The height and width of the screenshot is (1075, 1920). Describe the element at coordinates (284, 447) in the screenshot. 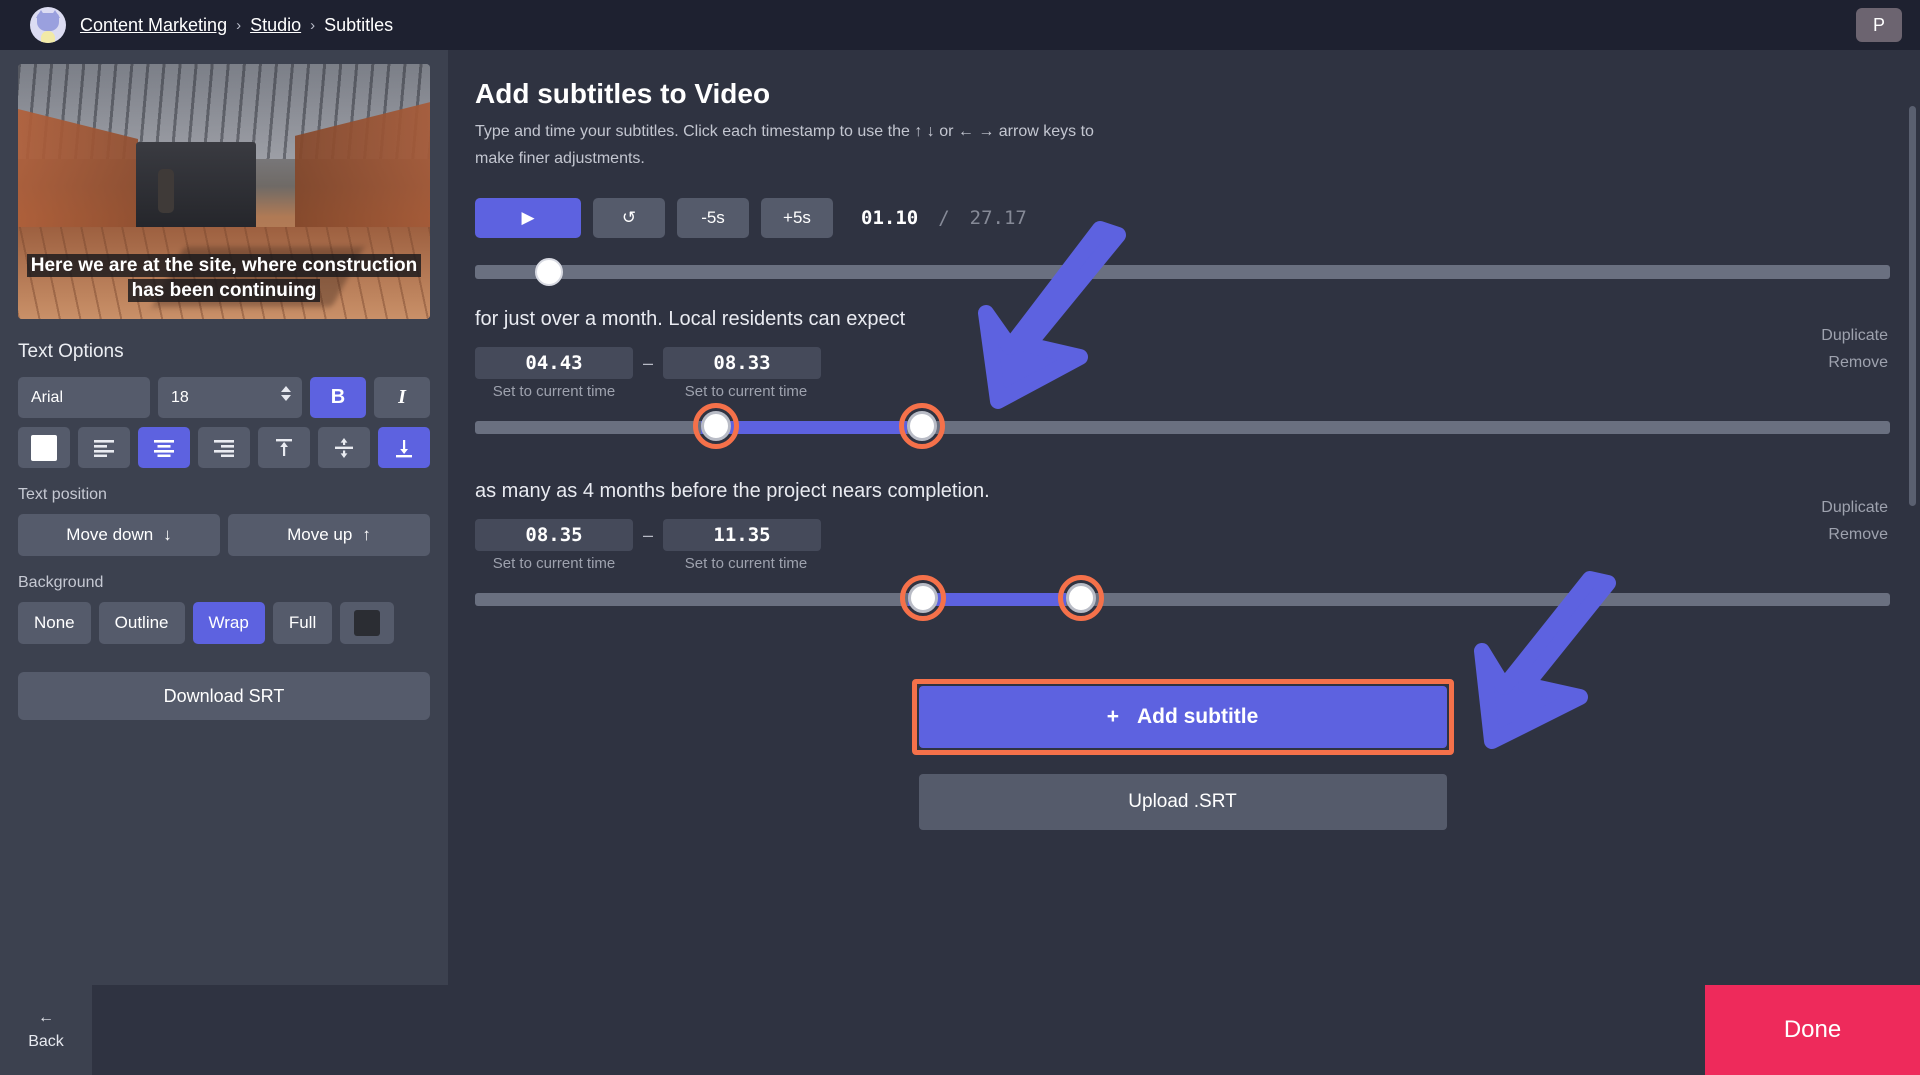

I see `align-top-button` at that location.